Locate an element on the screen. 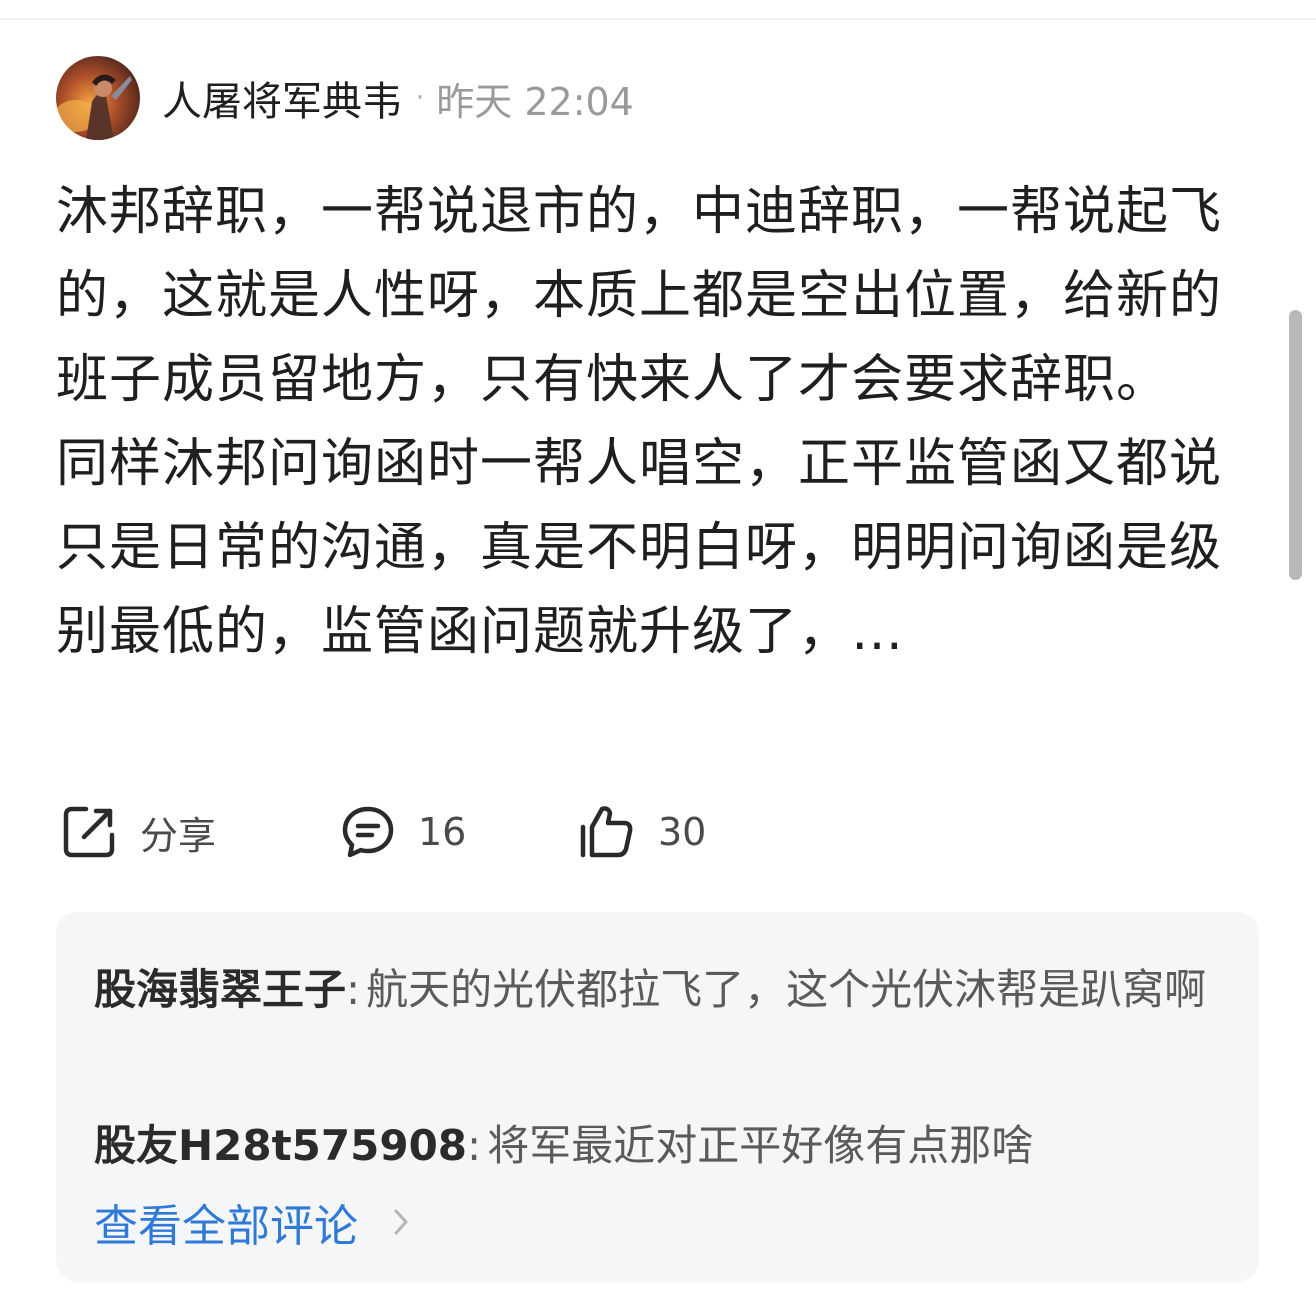 This screenshot has height=1295, width=1316. post-timestamp: 昨天 22:04 is located at coordinates (535, 101).